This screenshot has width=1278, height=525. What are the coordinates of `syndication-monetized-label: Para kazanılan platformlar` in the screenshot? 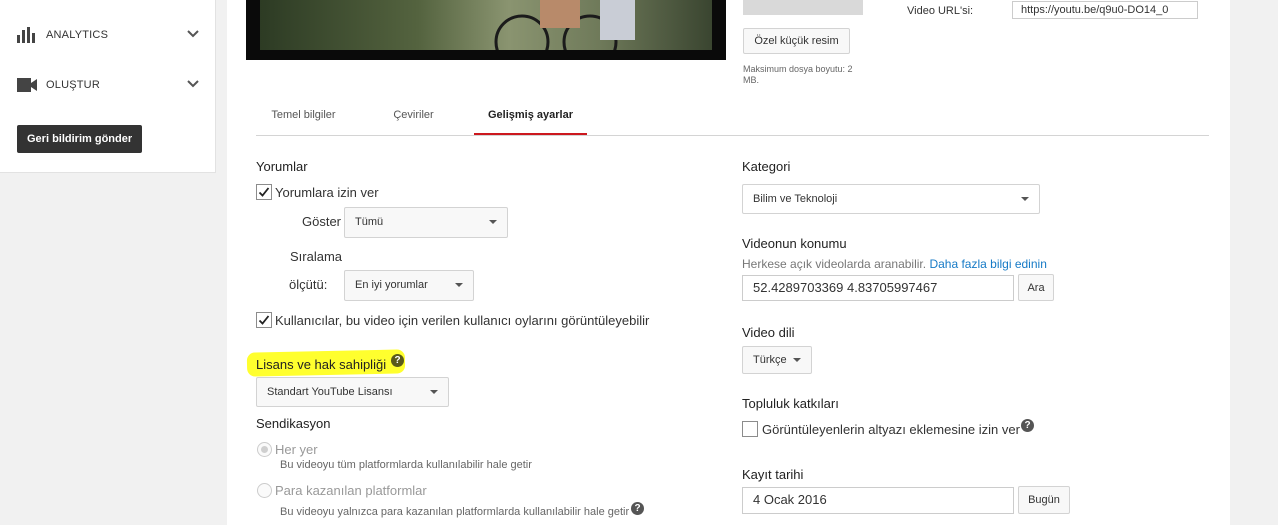 It's located at (351, 490).